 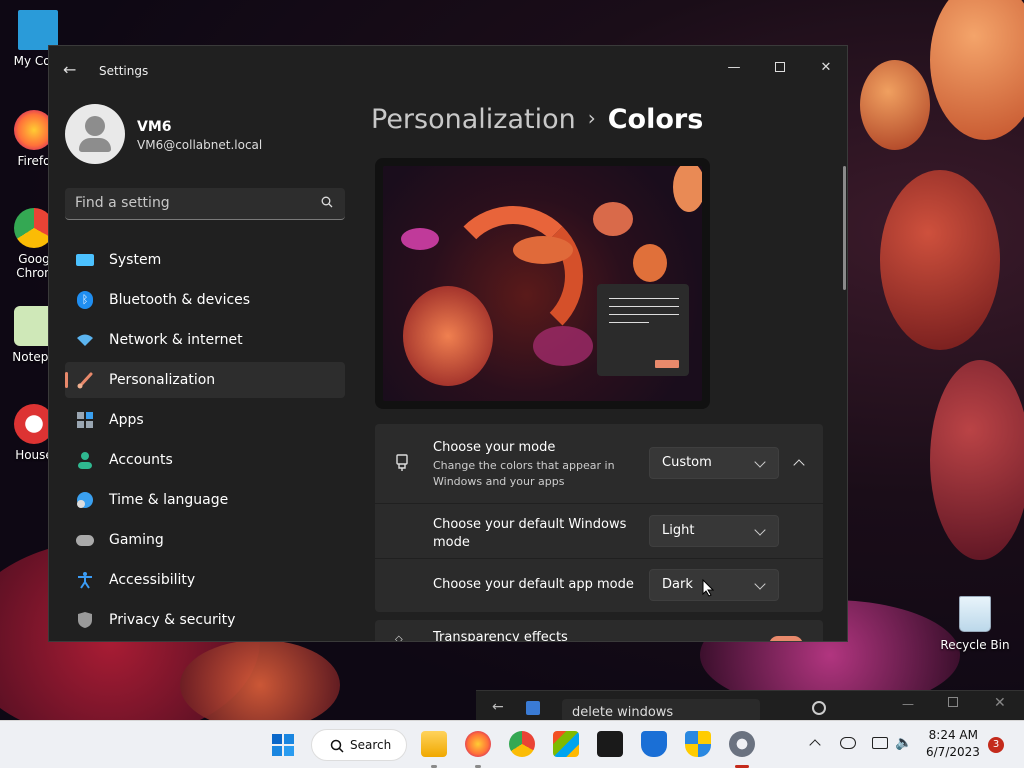 I want to click on volume-icon: 🔈, so click(x=903, y=743).